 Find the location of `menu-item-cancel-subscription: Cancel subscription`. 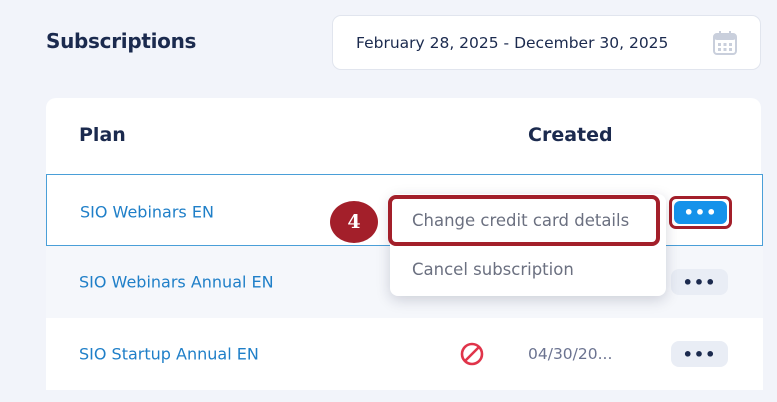

menu-item-cancel-subscription: Cancel subscription is located at coordinates (493, 269).